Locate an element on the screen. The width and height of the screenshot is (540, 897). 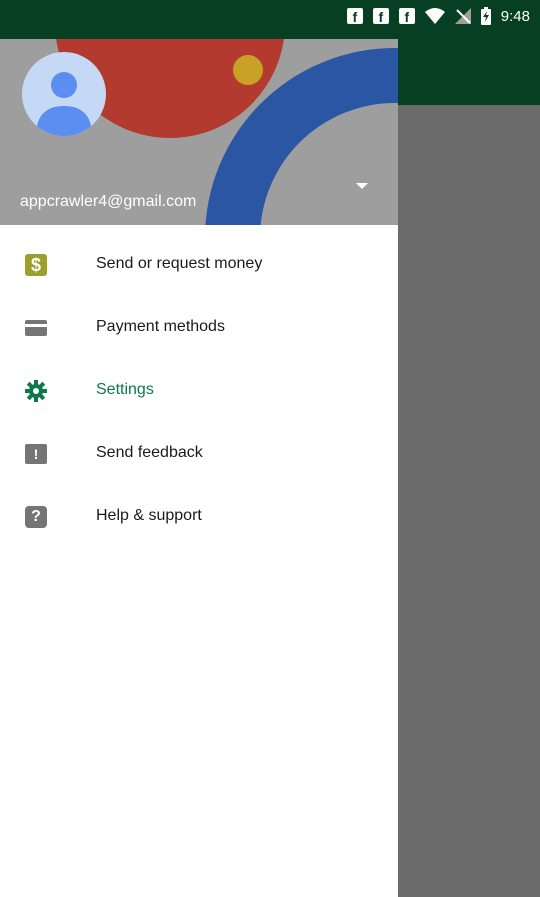
card-icon is located at coordinates (36, 328).